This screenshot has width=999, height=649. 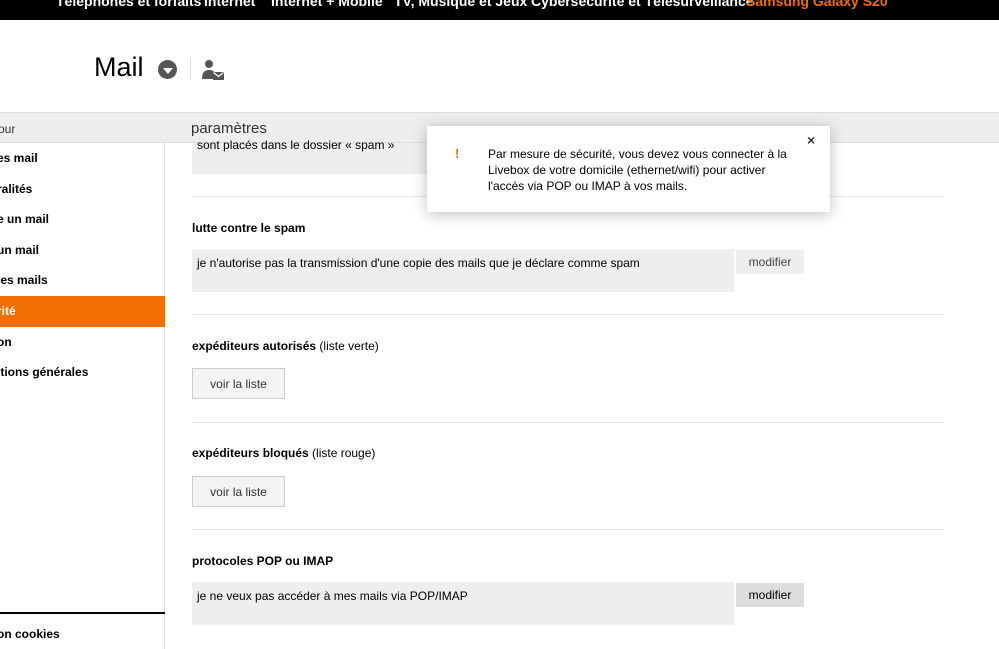 What do you see at coordinates (238, 383) in the screenshot?
I see `view-allowed-list-button: voir la liste` at bounding box center [238, 383].